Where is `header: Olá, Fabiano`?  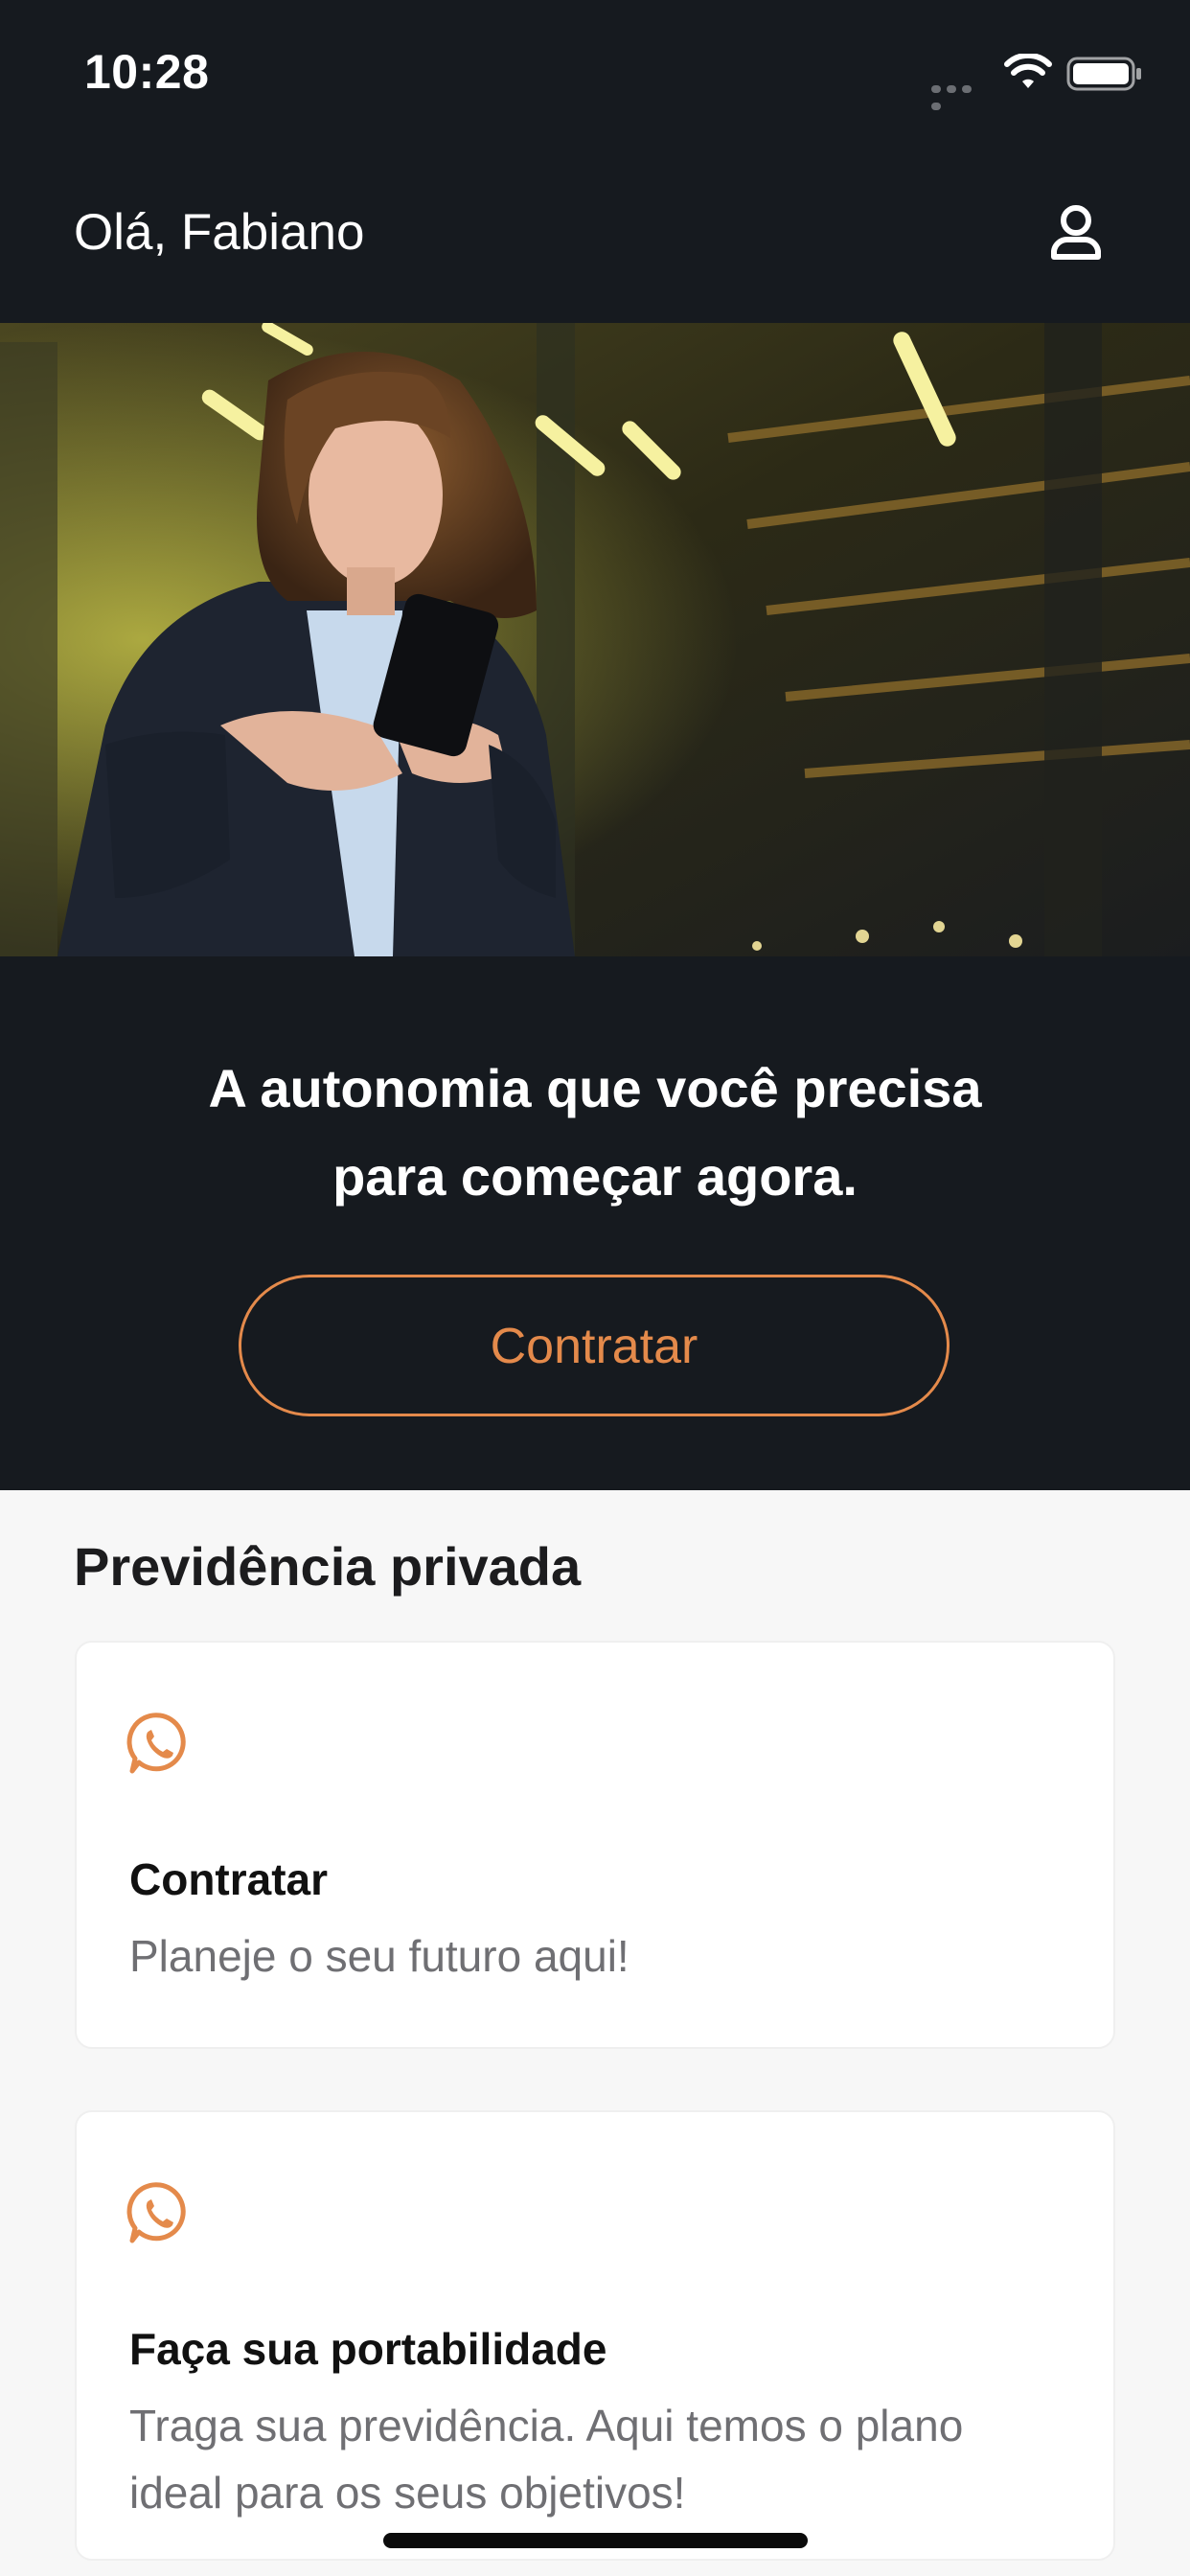
header: Olá, Fabiano is located at coordinates (595, 235).